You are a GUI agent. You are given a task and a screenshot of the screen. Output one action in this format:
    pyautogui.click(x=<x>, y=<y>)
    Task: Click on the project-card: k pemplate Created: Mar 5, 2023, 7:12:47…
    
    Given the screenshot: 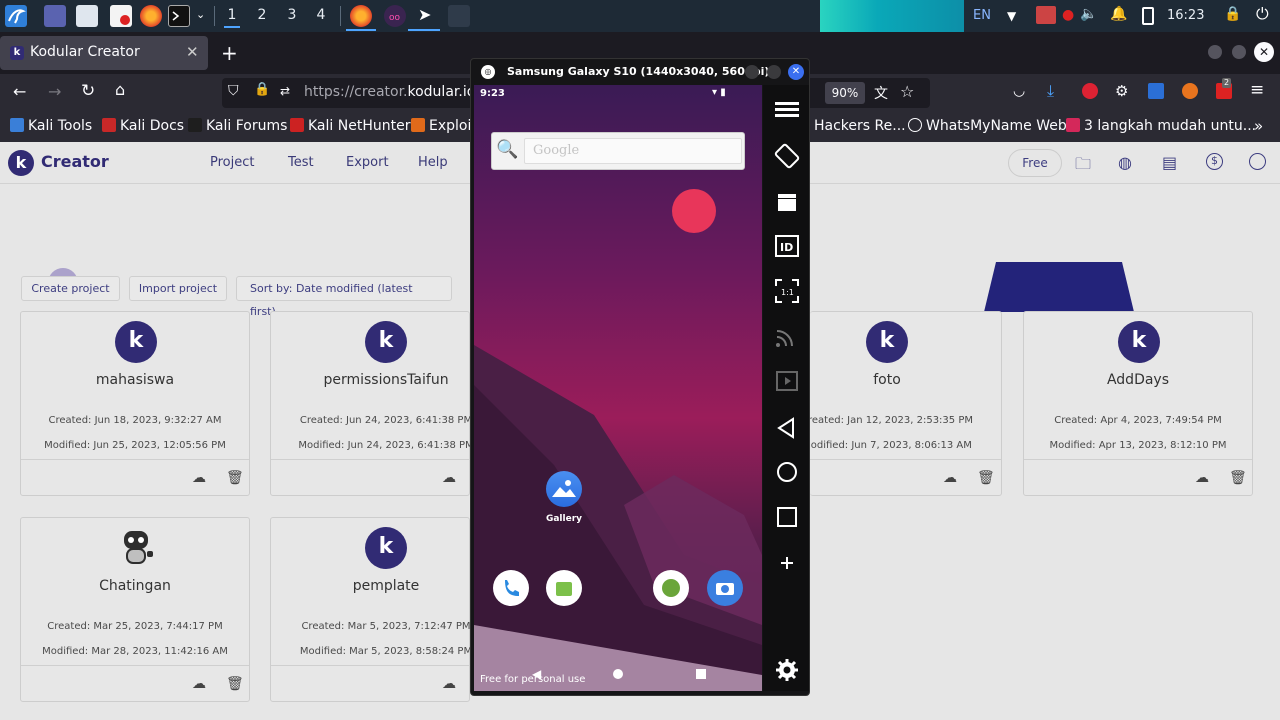 What is the action you would take?
    pyautogui.click(x=371, y=609)
    